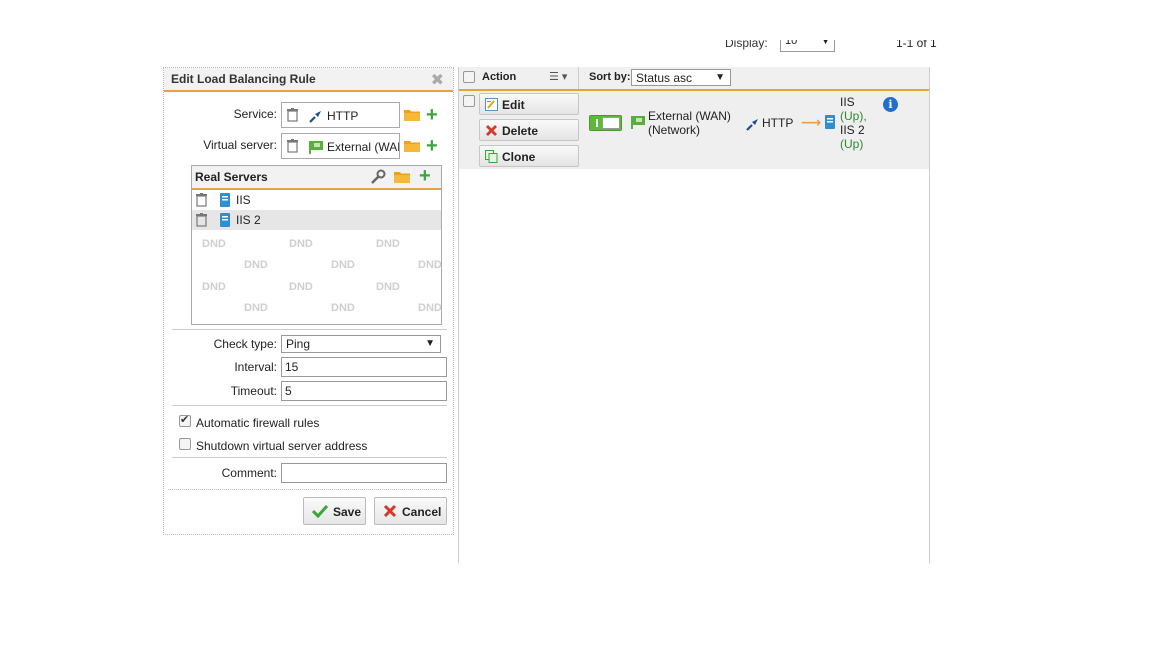 The height and width of the screenshot is (648, 1152). What do you see at coordinates (361, 344) in the screenshot?
I see `check-type-select: Ping ▼` at bounding box center [361, 344].